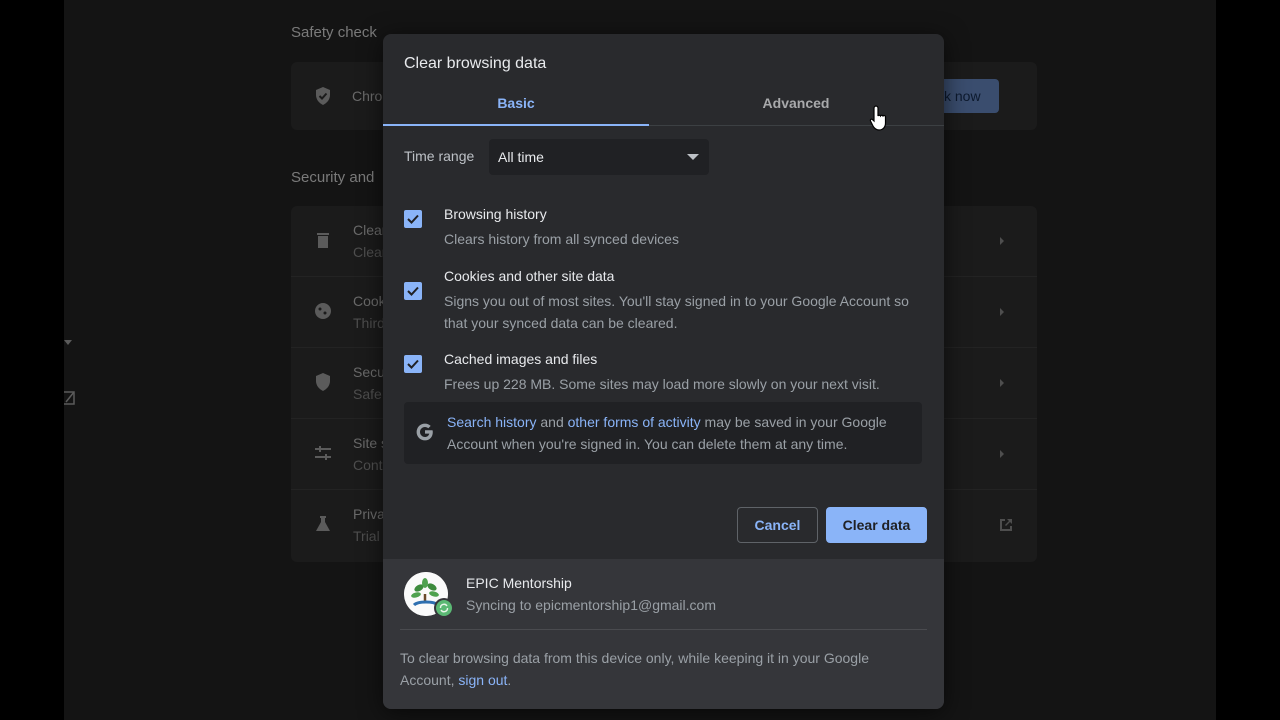 This screenshot has height=720, width=1280. I want to click on other-activity-link: other forms of activity, so click(634, 422).